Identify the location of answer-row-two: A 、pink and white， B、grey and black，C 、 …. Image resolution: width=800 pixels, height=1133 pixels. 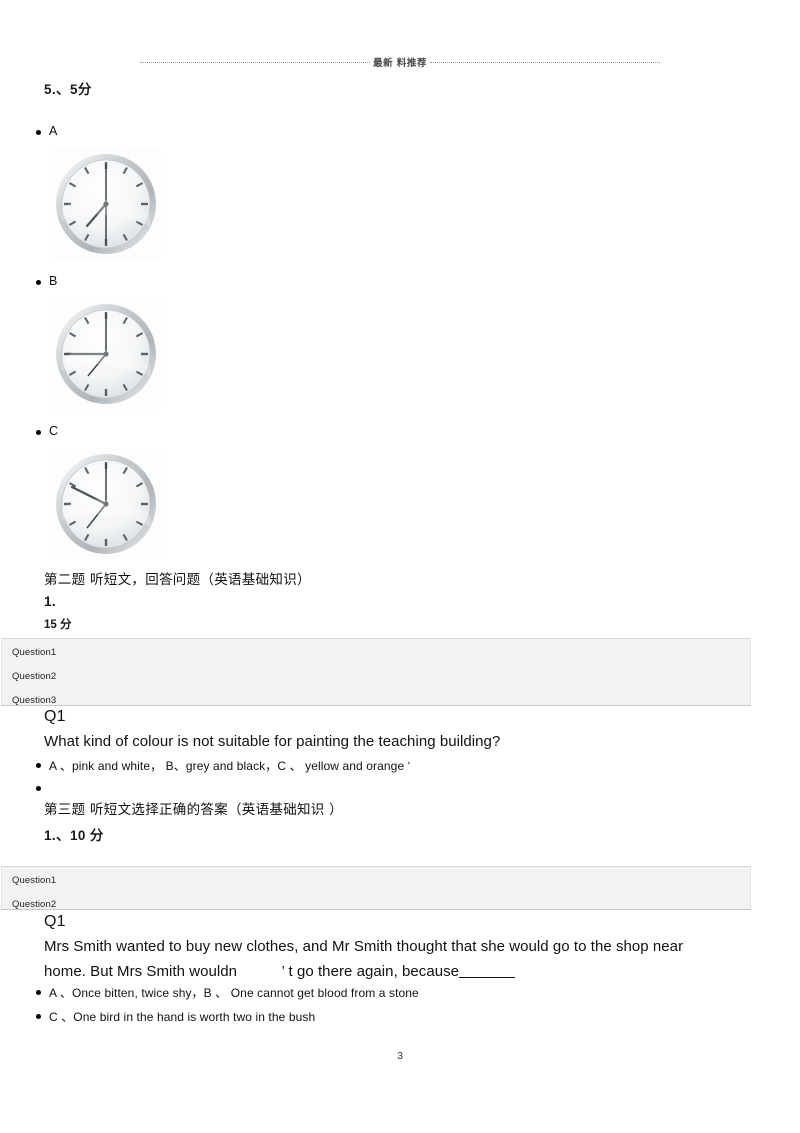
(223, 765).